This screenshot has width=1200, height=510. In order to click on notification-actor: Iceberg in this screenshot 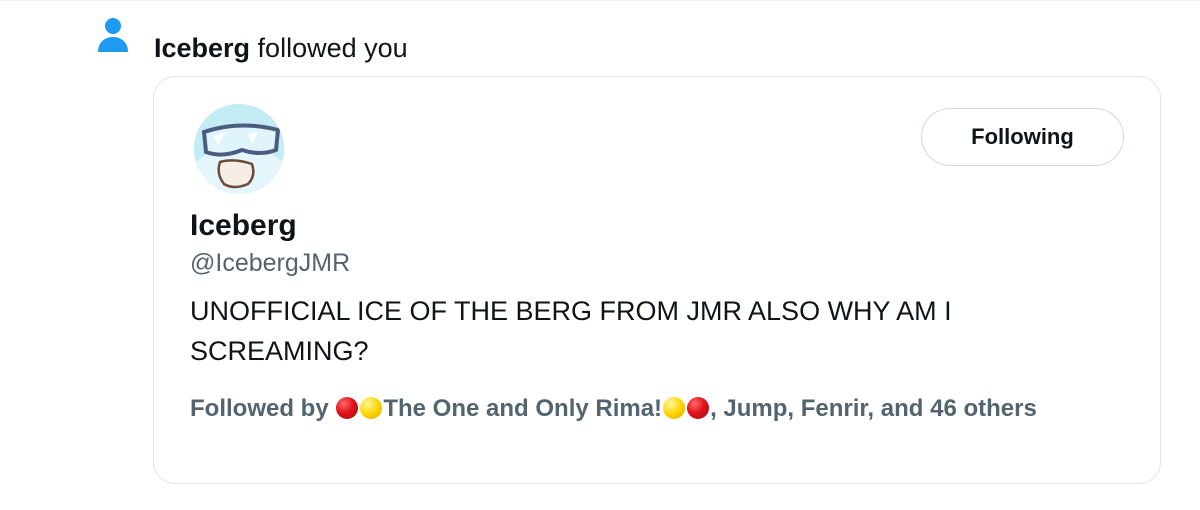, I will do `click(202, 48)`.